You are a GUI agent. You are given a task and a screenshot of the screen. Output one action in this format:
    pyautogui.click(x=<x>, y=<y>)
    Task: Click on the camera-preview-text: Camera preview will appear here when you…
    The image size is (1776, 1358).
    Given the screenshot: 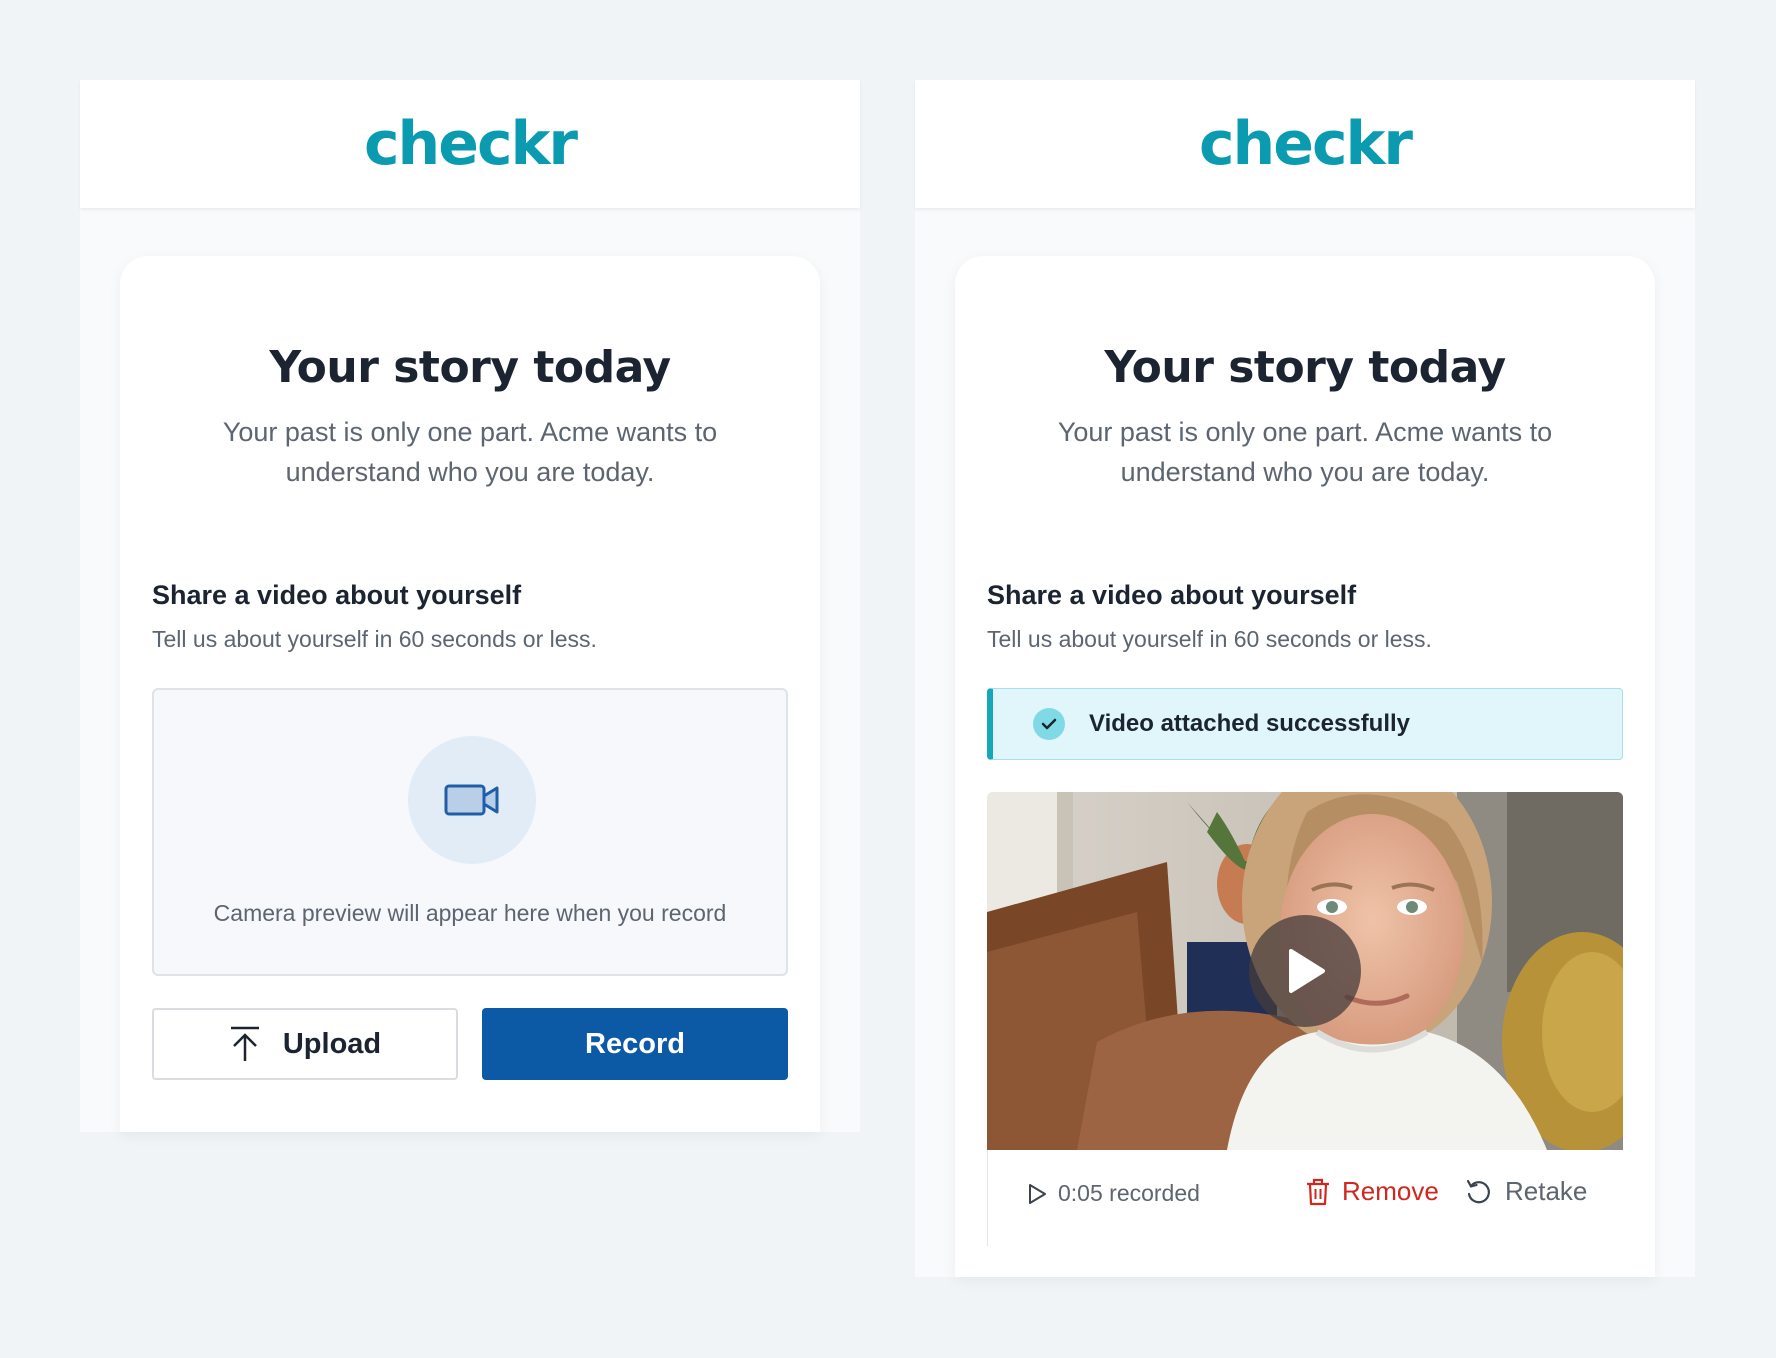 What is the action you would take?
    pyautogui.click(x=470, y=913)
    